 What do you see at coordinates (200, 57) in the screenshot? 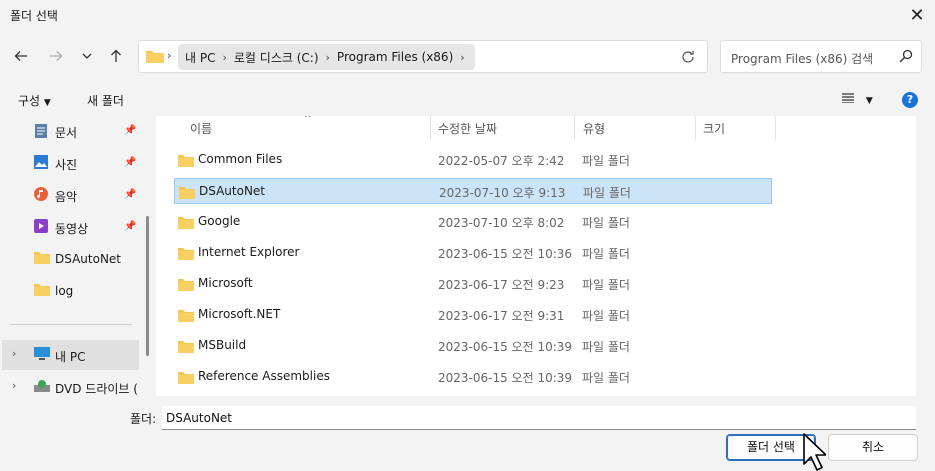
I see `breadcrumb-this-pc: 내 PC` at bounding box center [200, 57].